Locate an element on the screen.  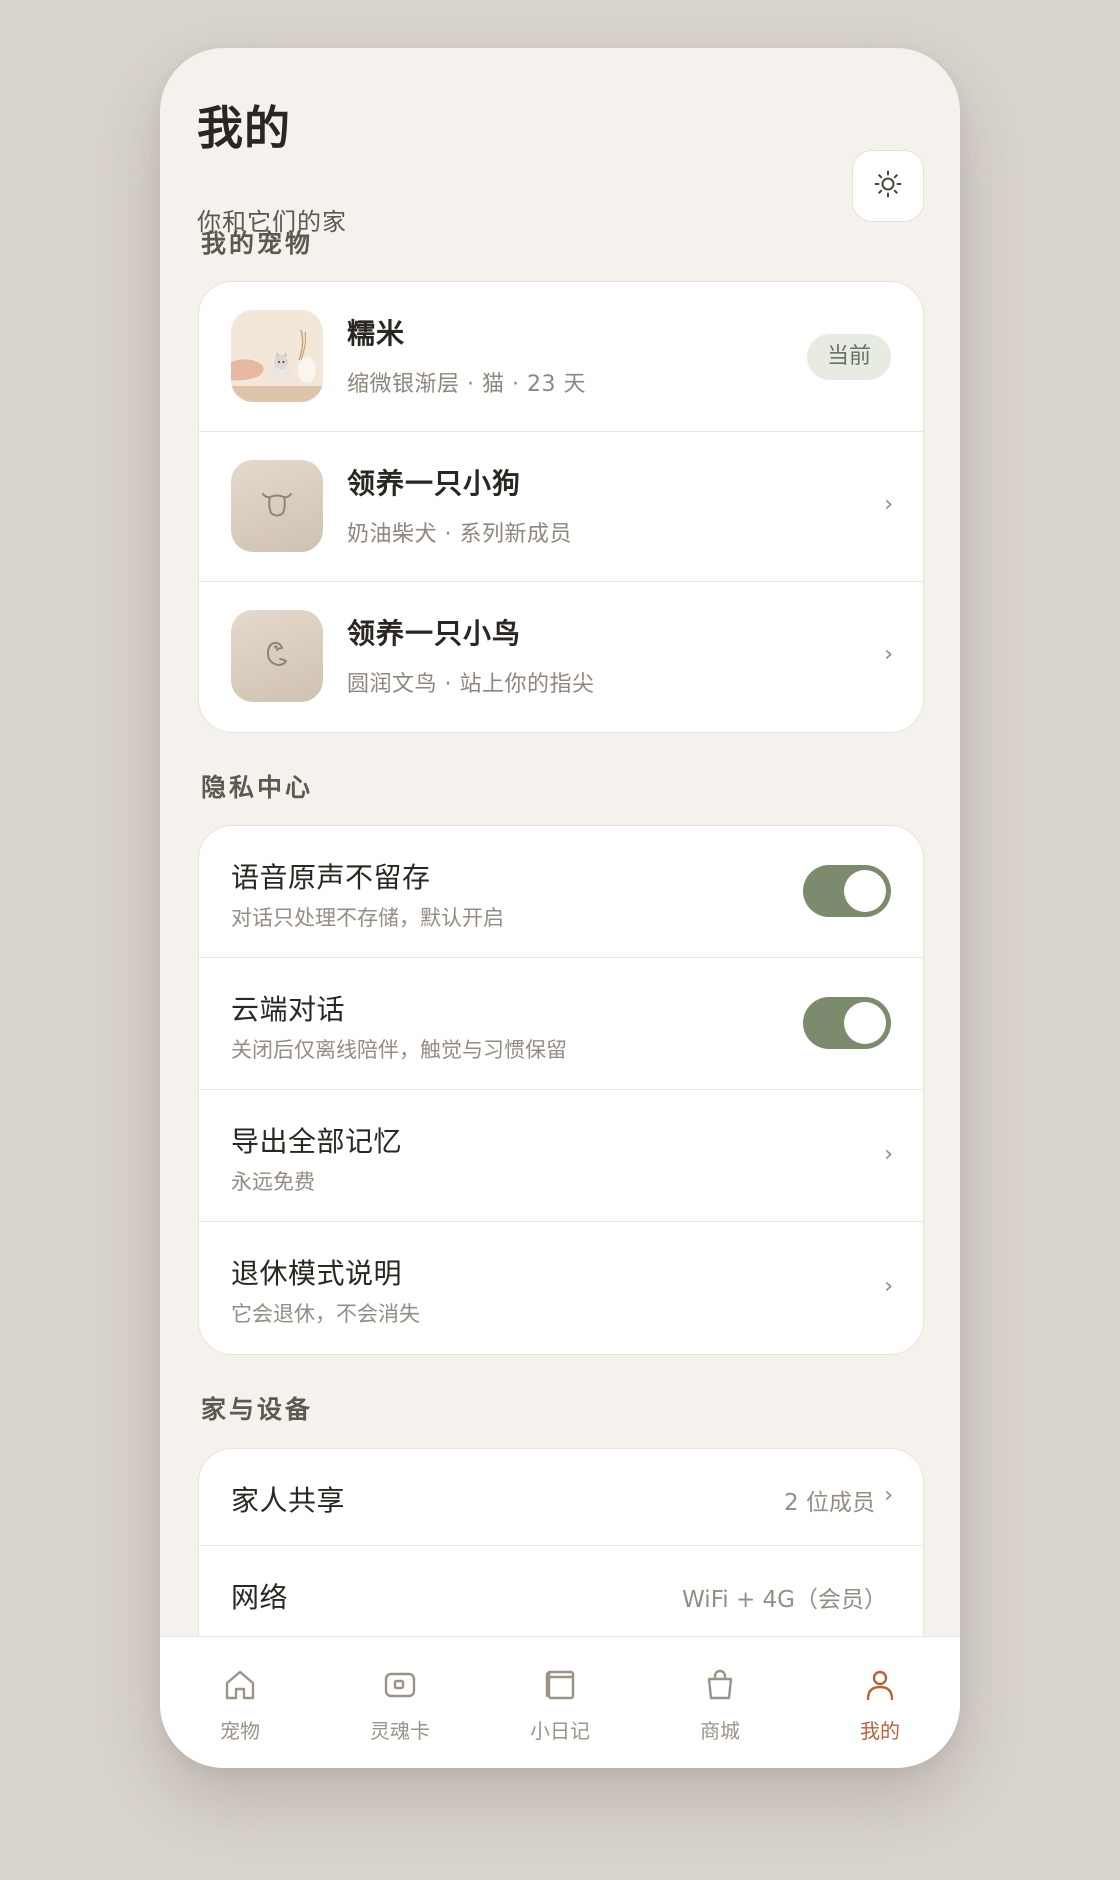
bag-icon is located at coordinates (720, 1685).